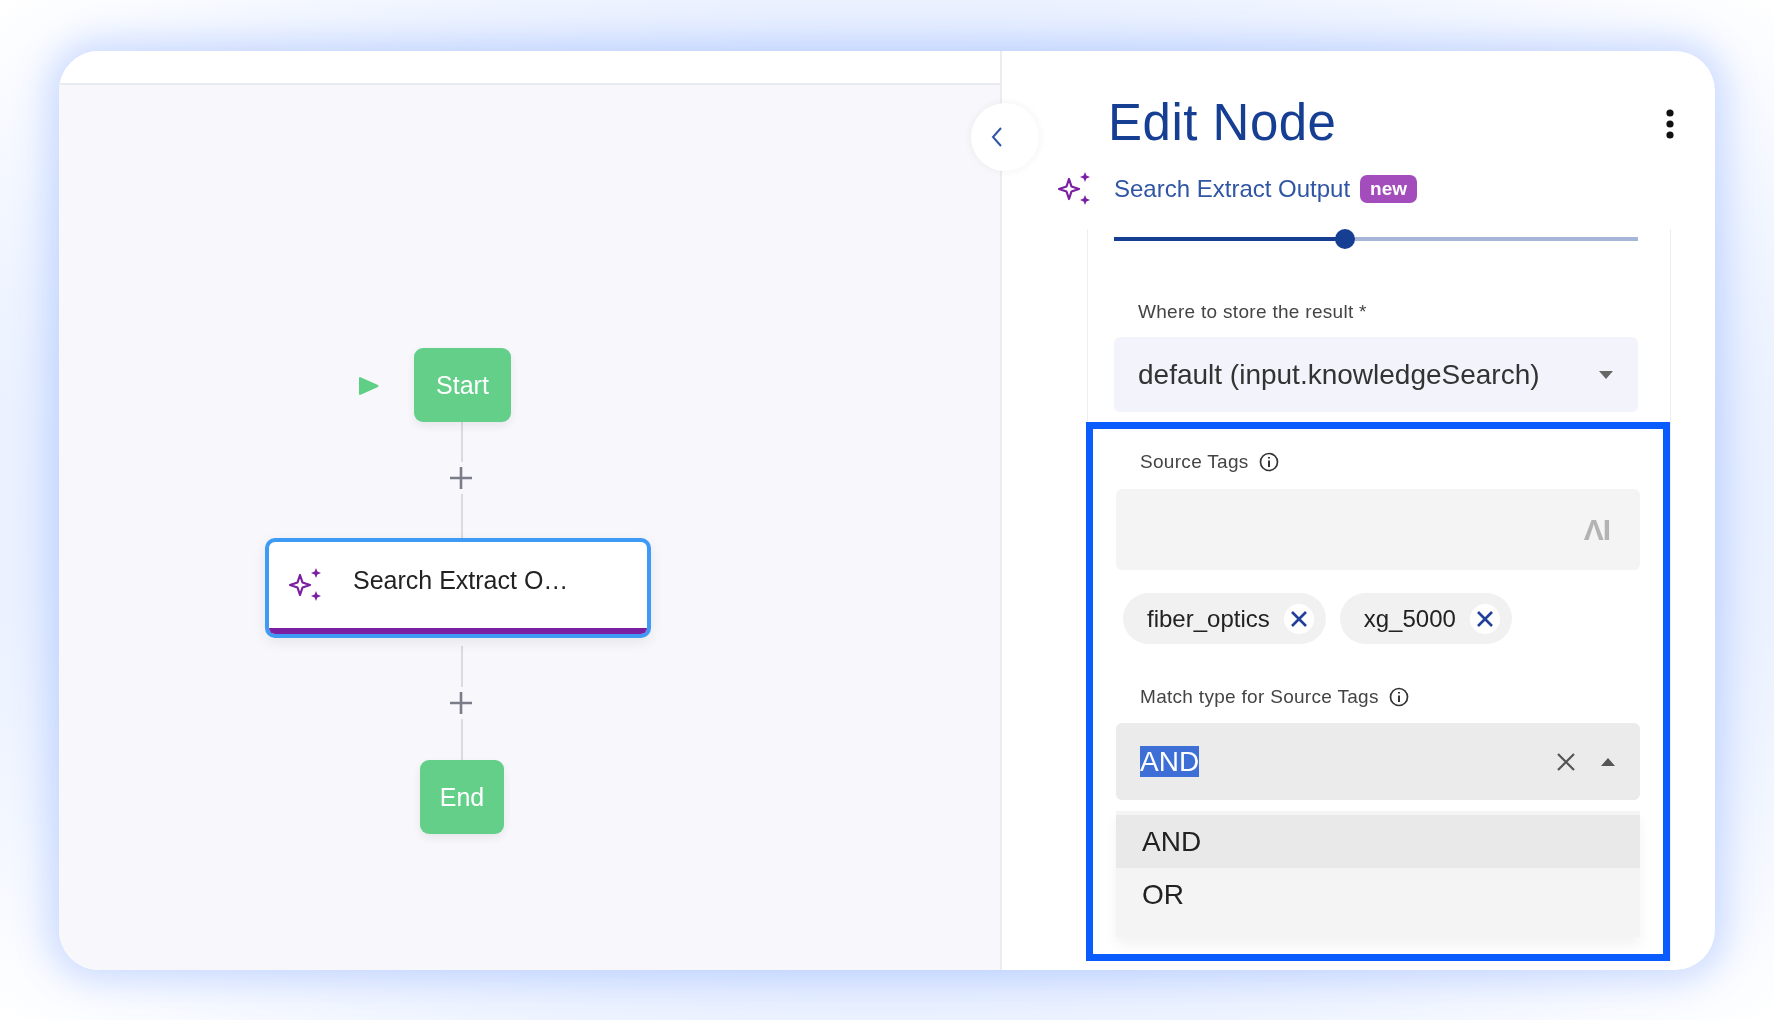 This screenshot has height=1020, width=1774. I want to click on select-value: AND, so click(1170, 761).